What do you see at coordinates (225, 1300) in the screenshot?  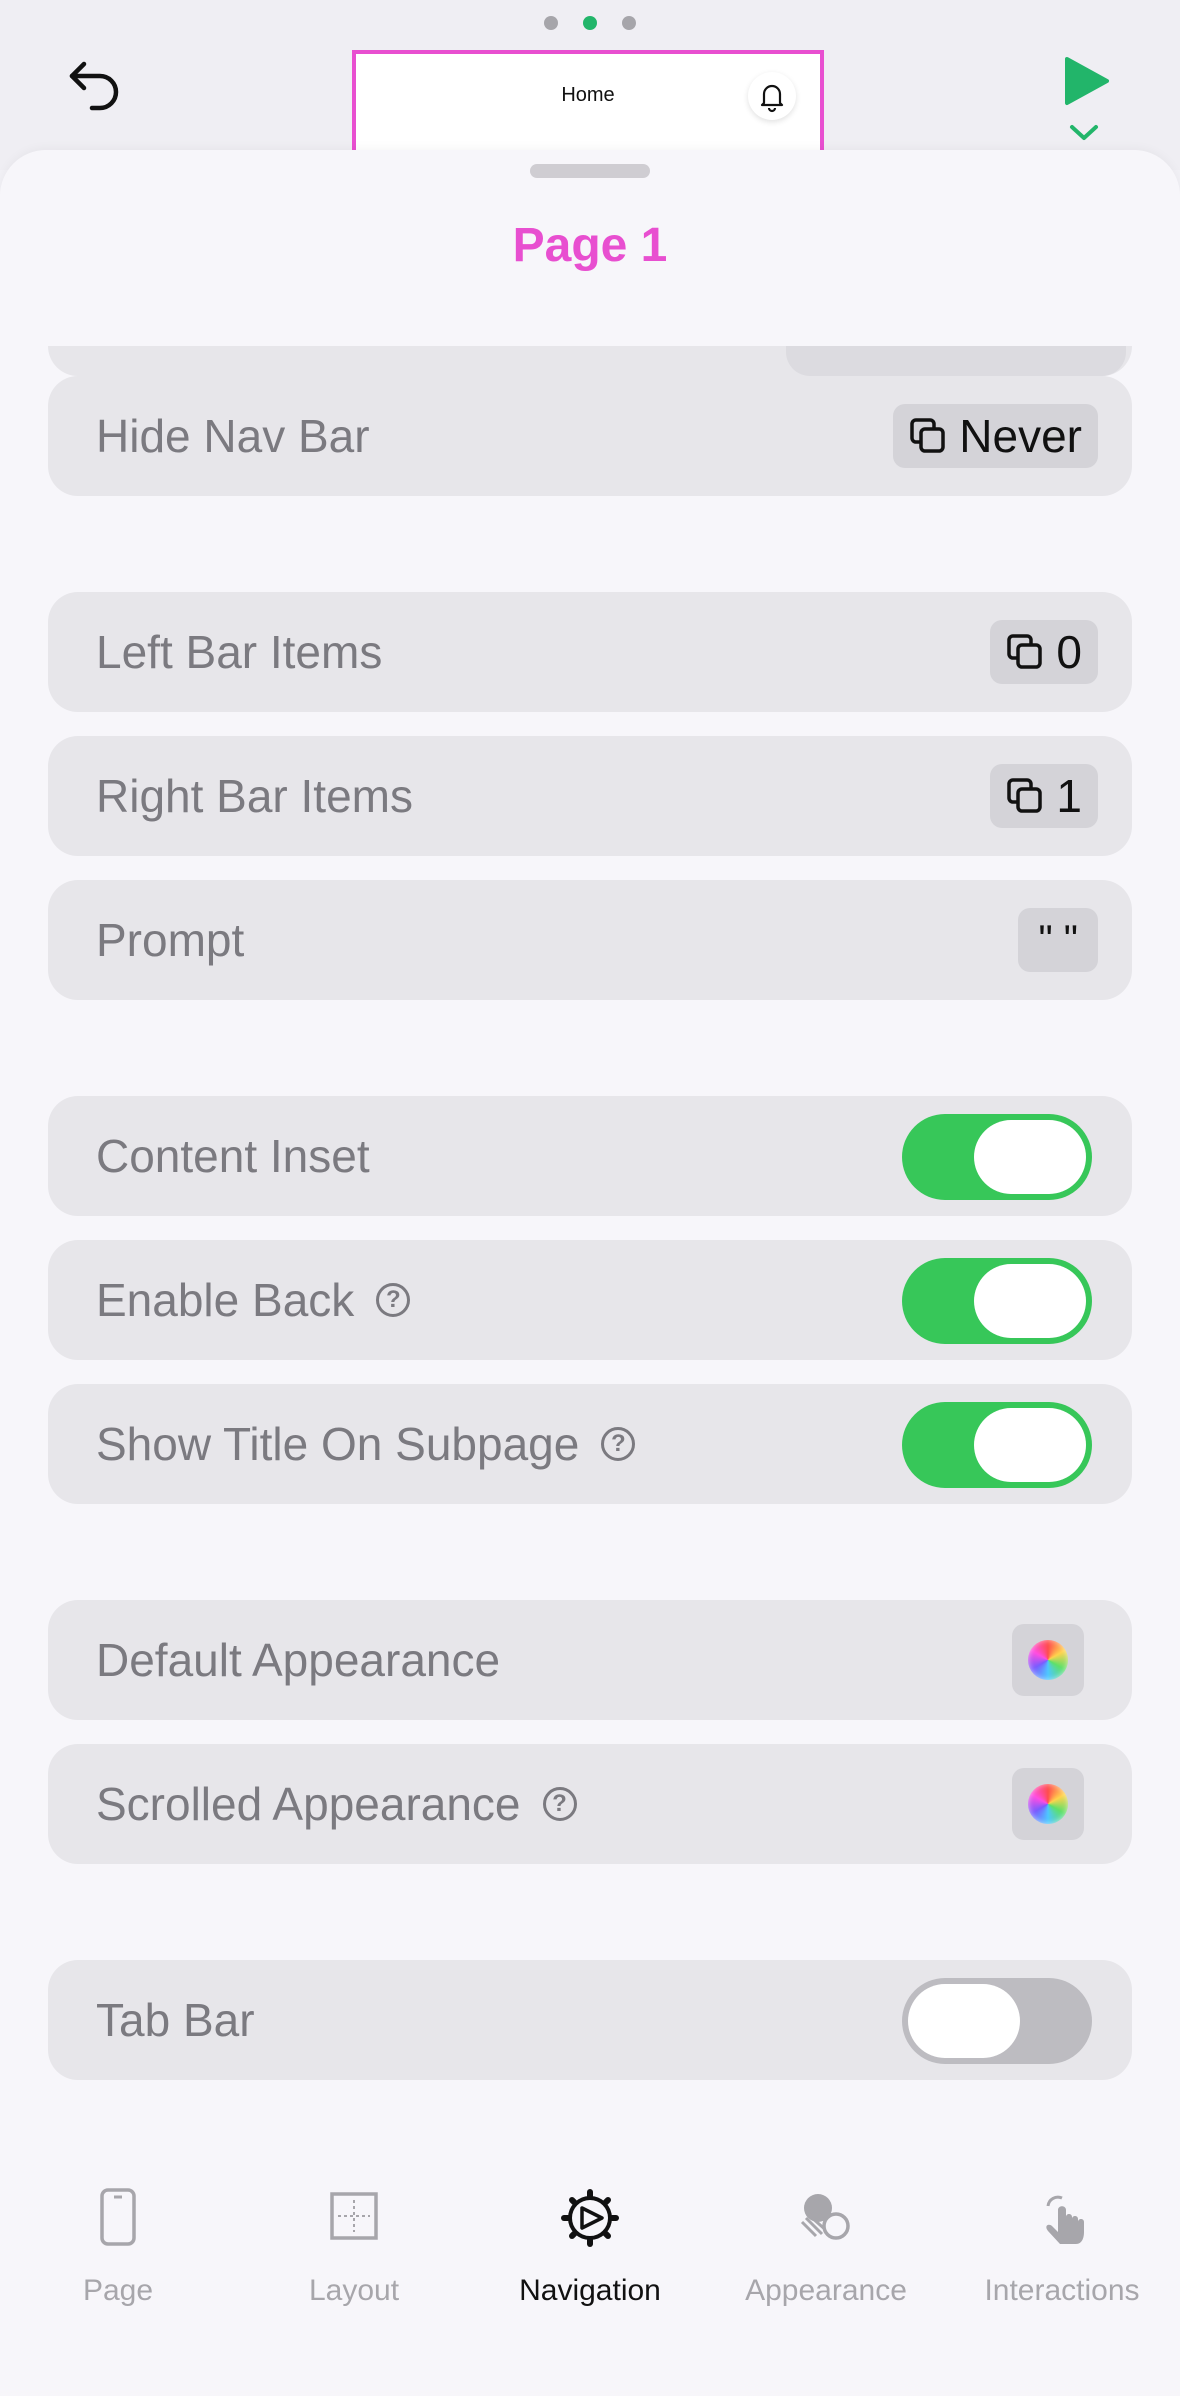 I see `row-label-text: Enable Back` at bounding box center [225, 1300].